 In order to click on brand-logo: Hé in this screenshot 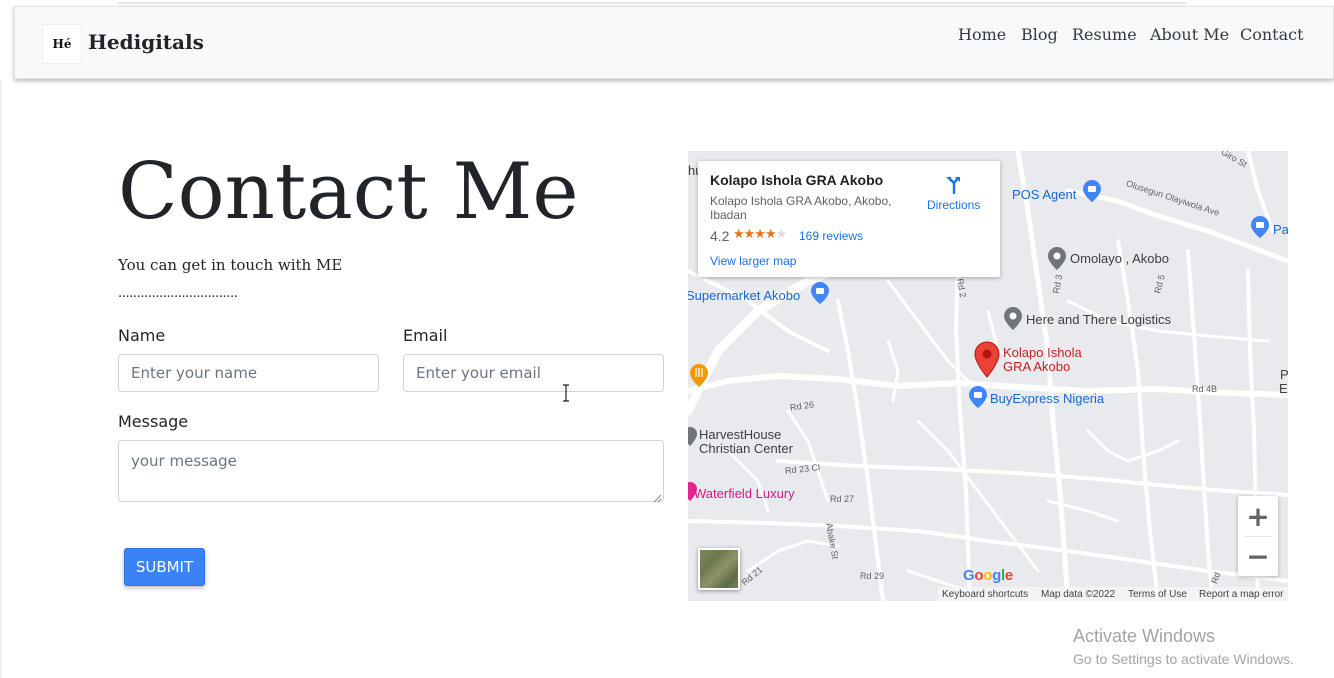, I will do `click(62, 44)`.